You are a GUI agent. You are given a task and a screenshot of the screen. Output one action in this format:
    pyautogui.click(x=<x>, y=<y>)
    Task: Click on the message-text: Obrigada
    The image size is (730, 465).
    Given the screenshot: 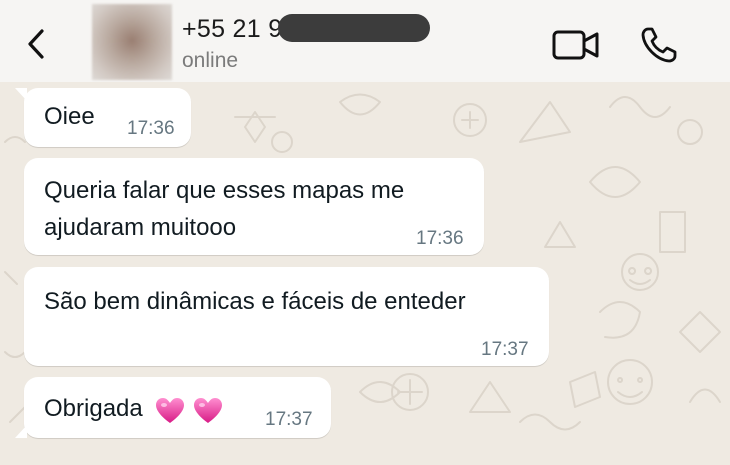 What is the action you would take?
    pyautogui.click(x=137, y=409)
    